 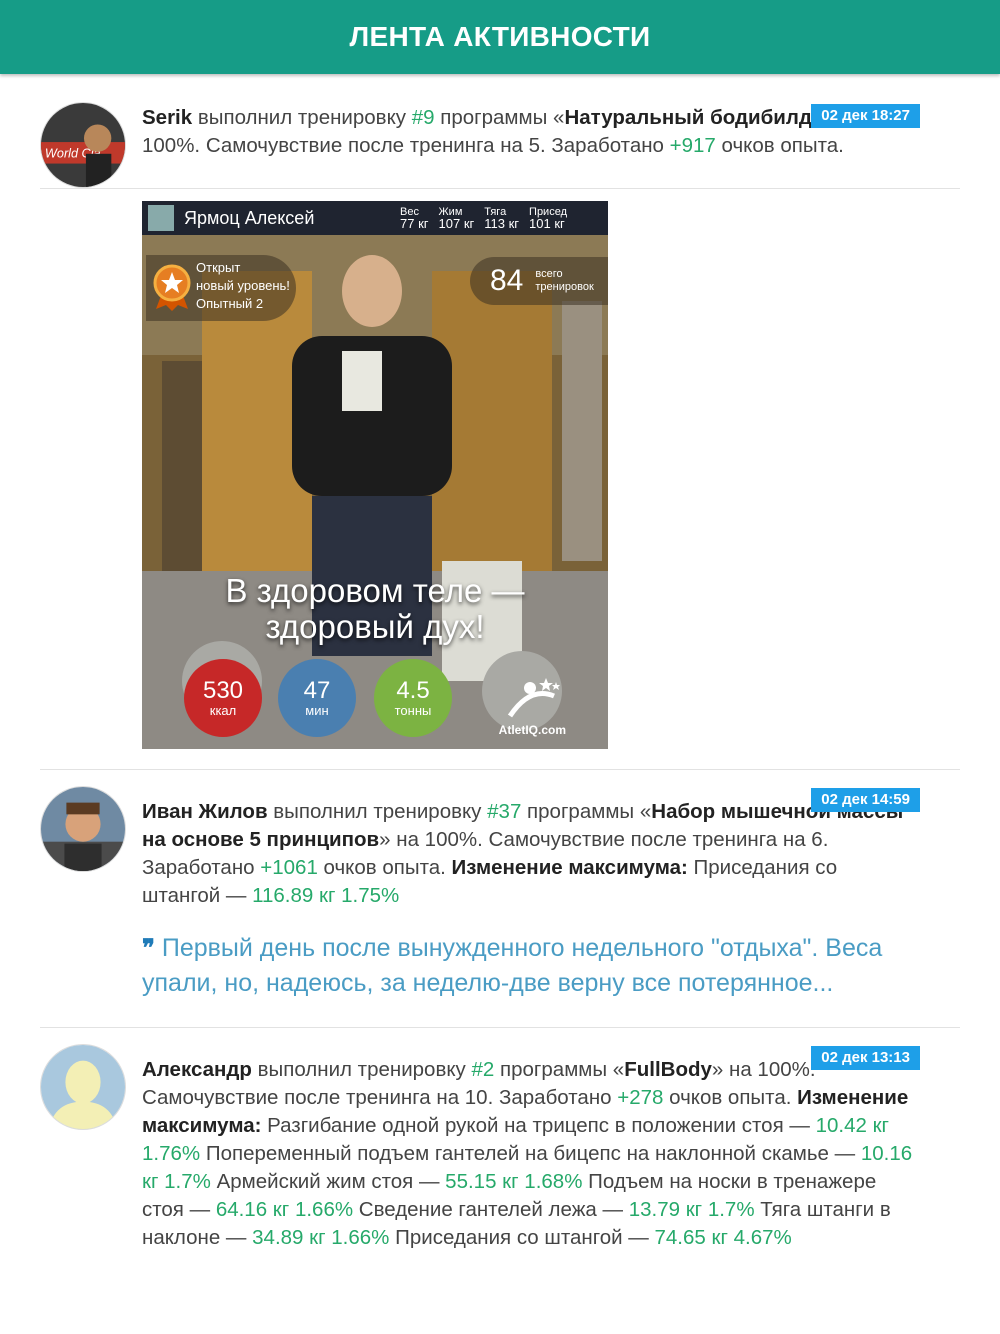 I want to click on motto-text: В здоровом теле — здоровый дух!, so click(x=375, y=609).